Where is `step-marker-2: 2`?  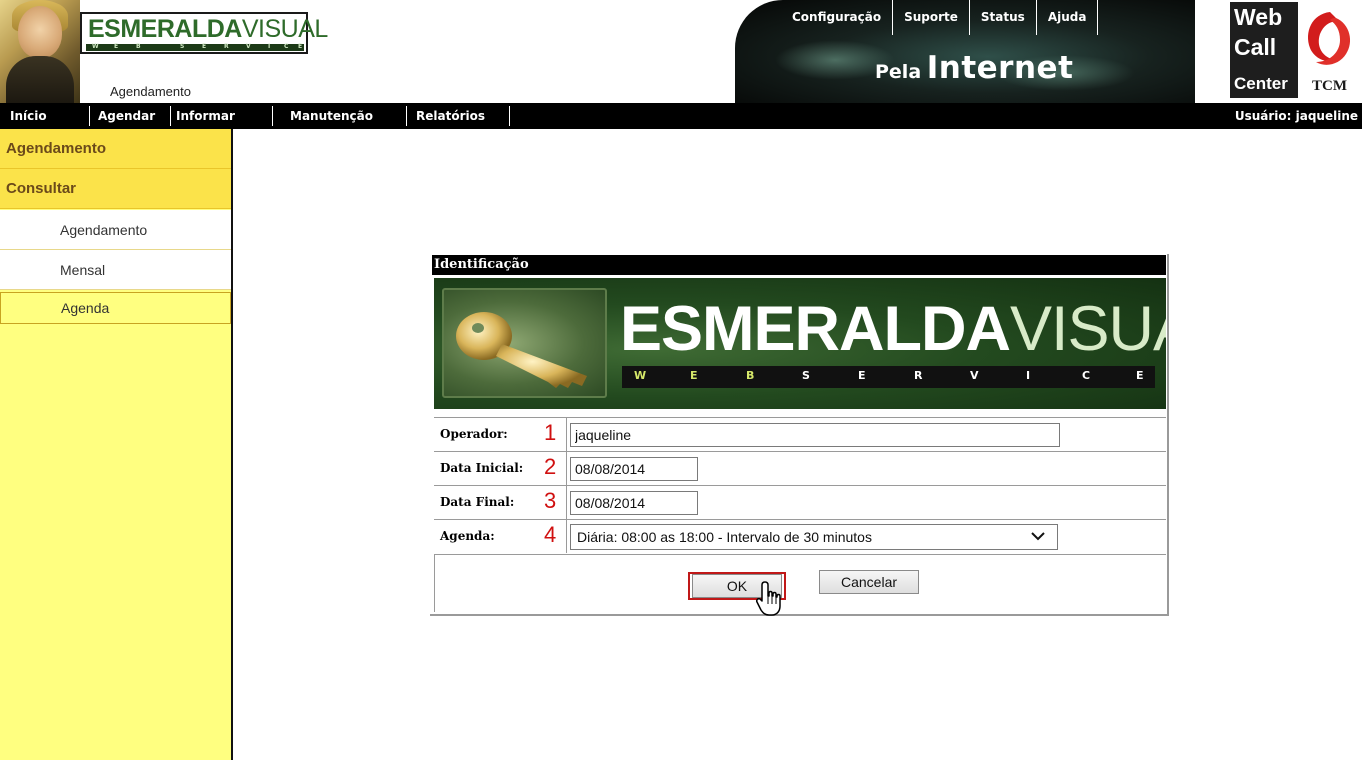
step-marker-2: 2 is located at coordinates (550, 466).